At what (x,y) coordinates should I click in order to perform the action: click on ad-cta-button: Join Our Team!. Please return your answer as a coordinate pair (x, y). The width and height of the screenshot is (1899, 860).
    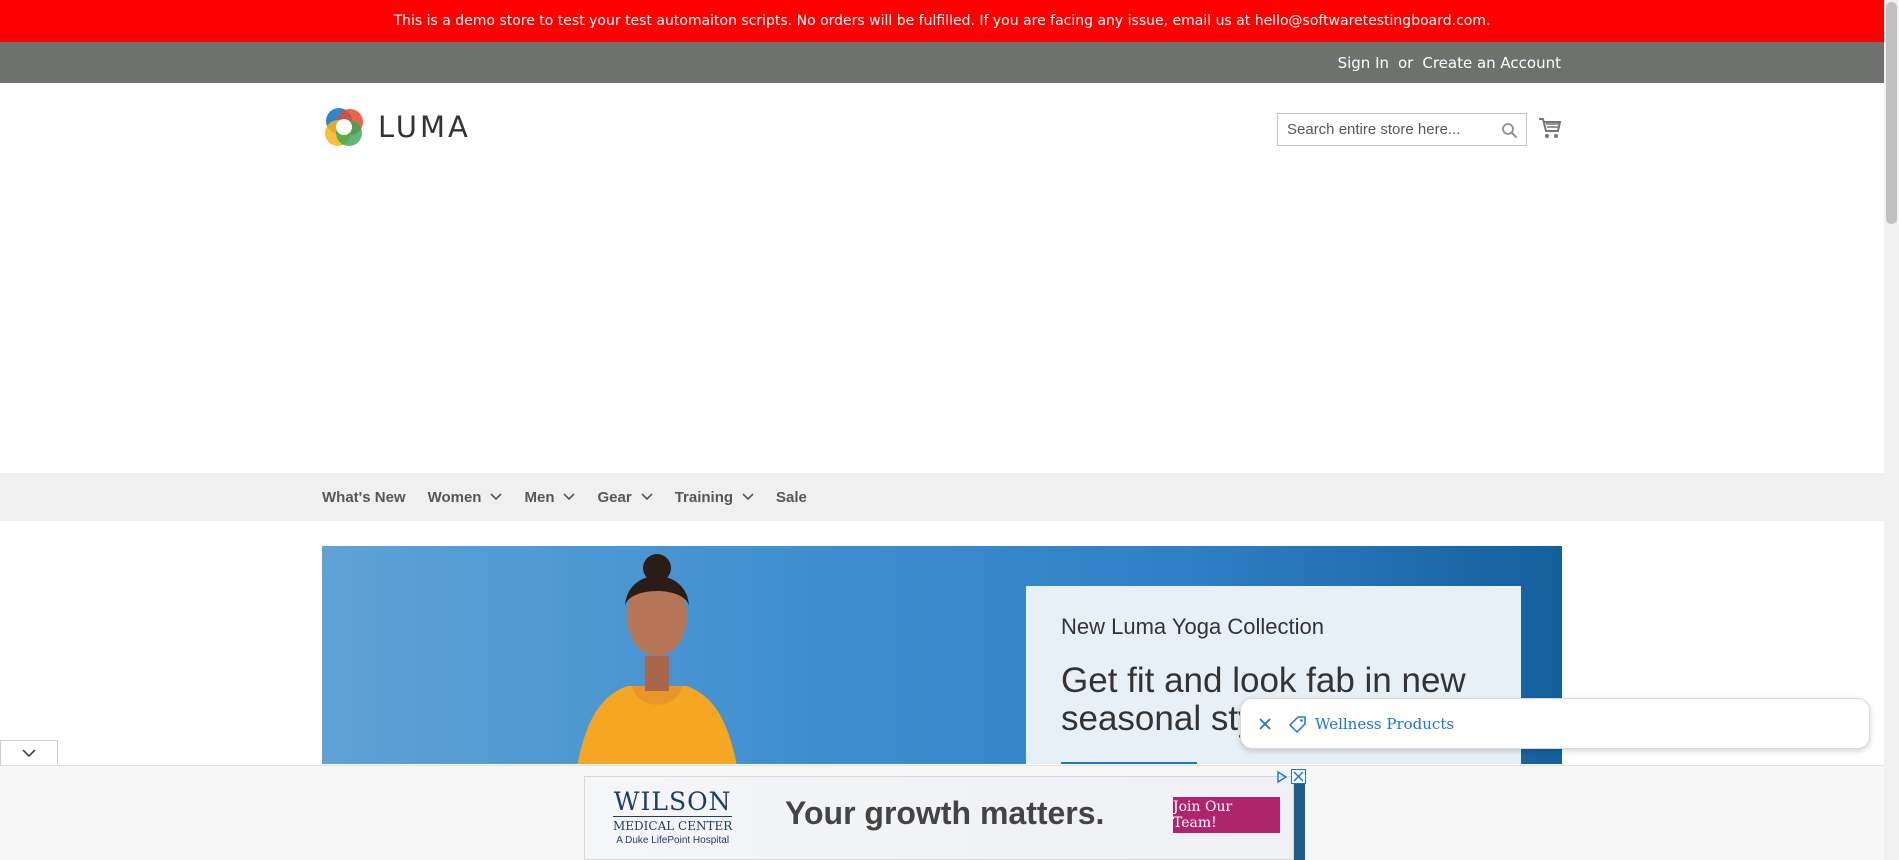
    Looking at the image, I should click on (1226, 815).